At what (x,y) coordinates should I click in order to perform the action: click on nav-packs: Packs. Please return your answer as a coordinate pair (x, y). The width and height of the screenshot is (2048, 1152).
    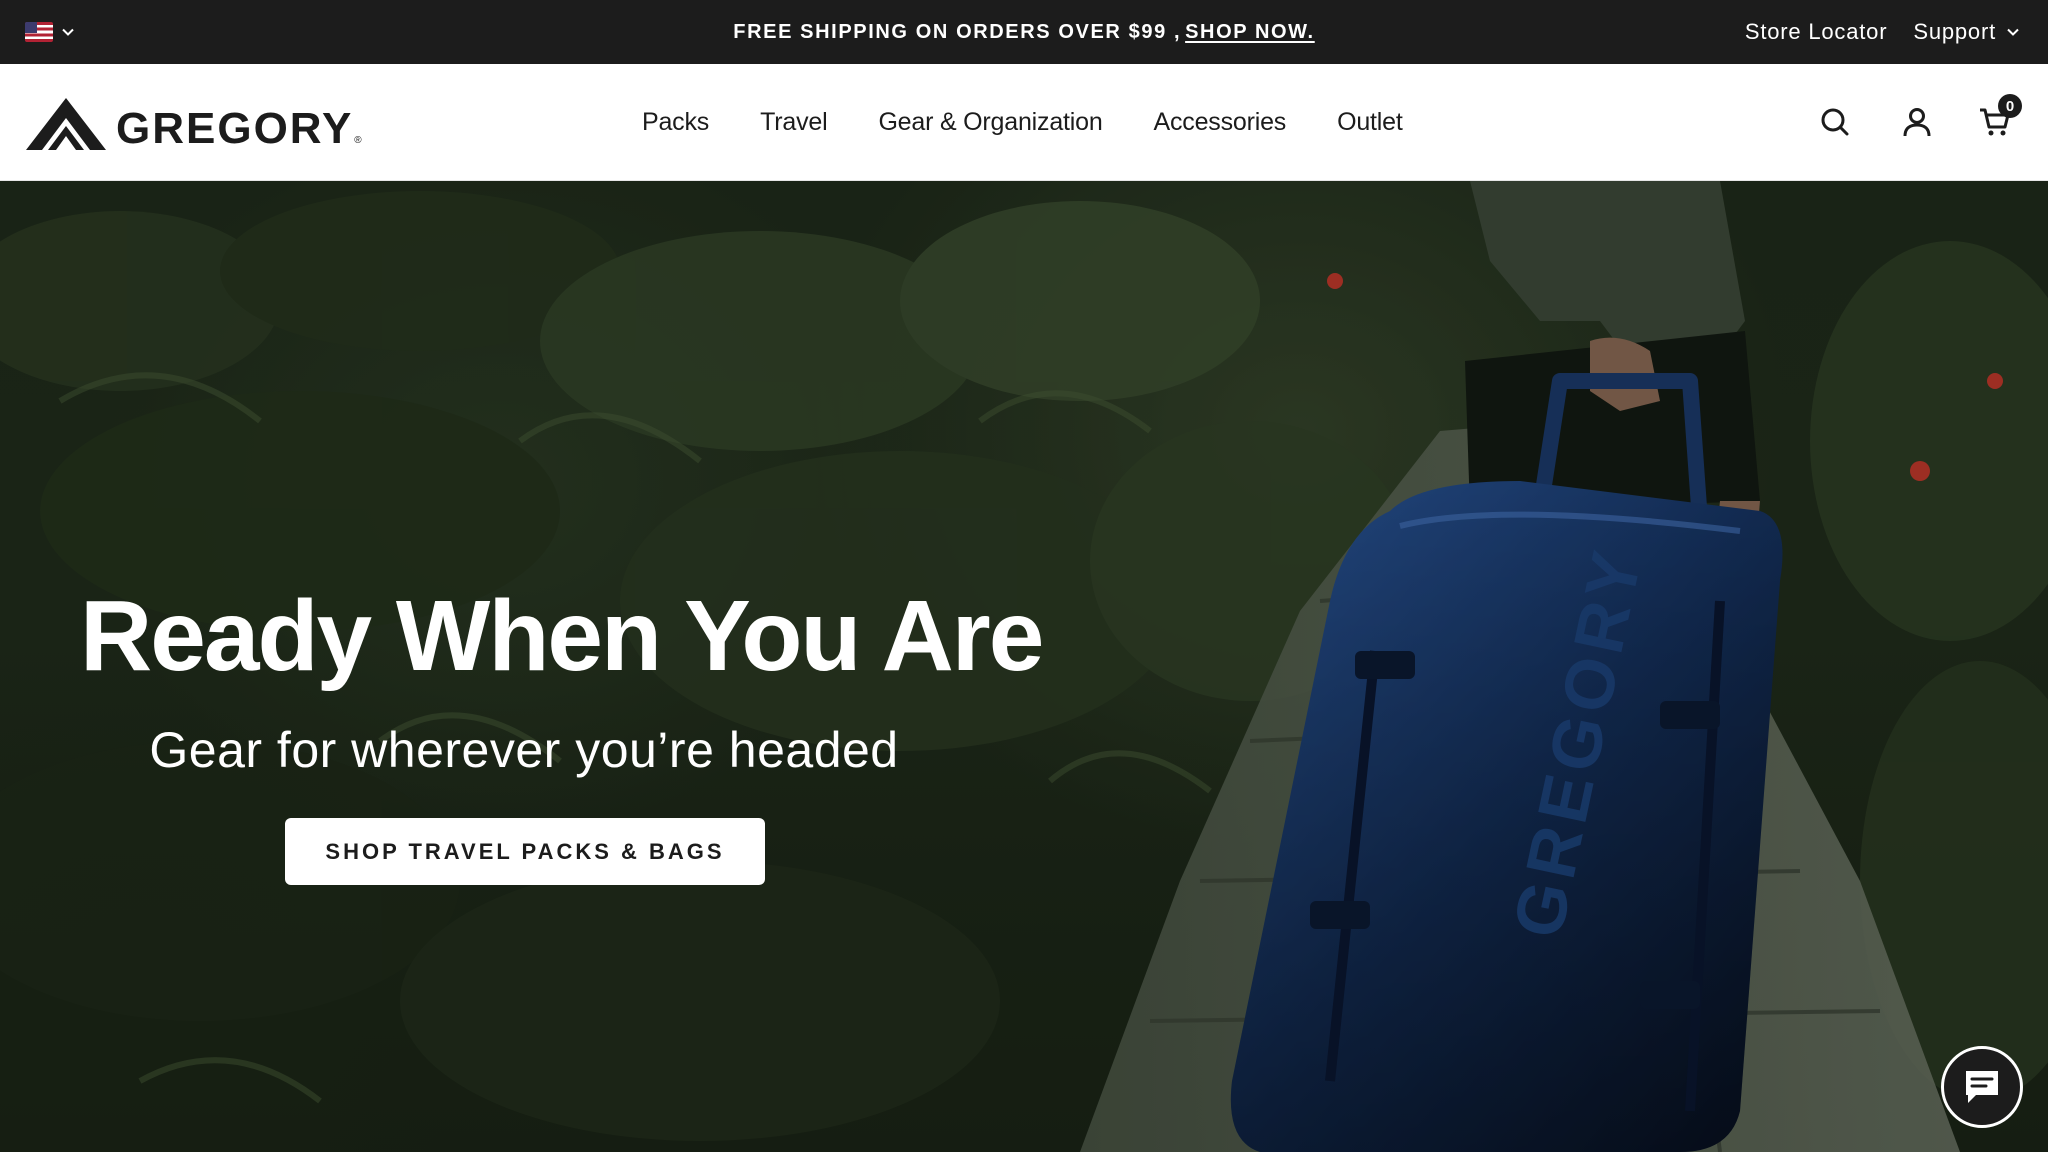
    Looking at the image, I should click on (675, 122).